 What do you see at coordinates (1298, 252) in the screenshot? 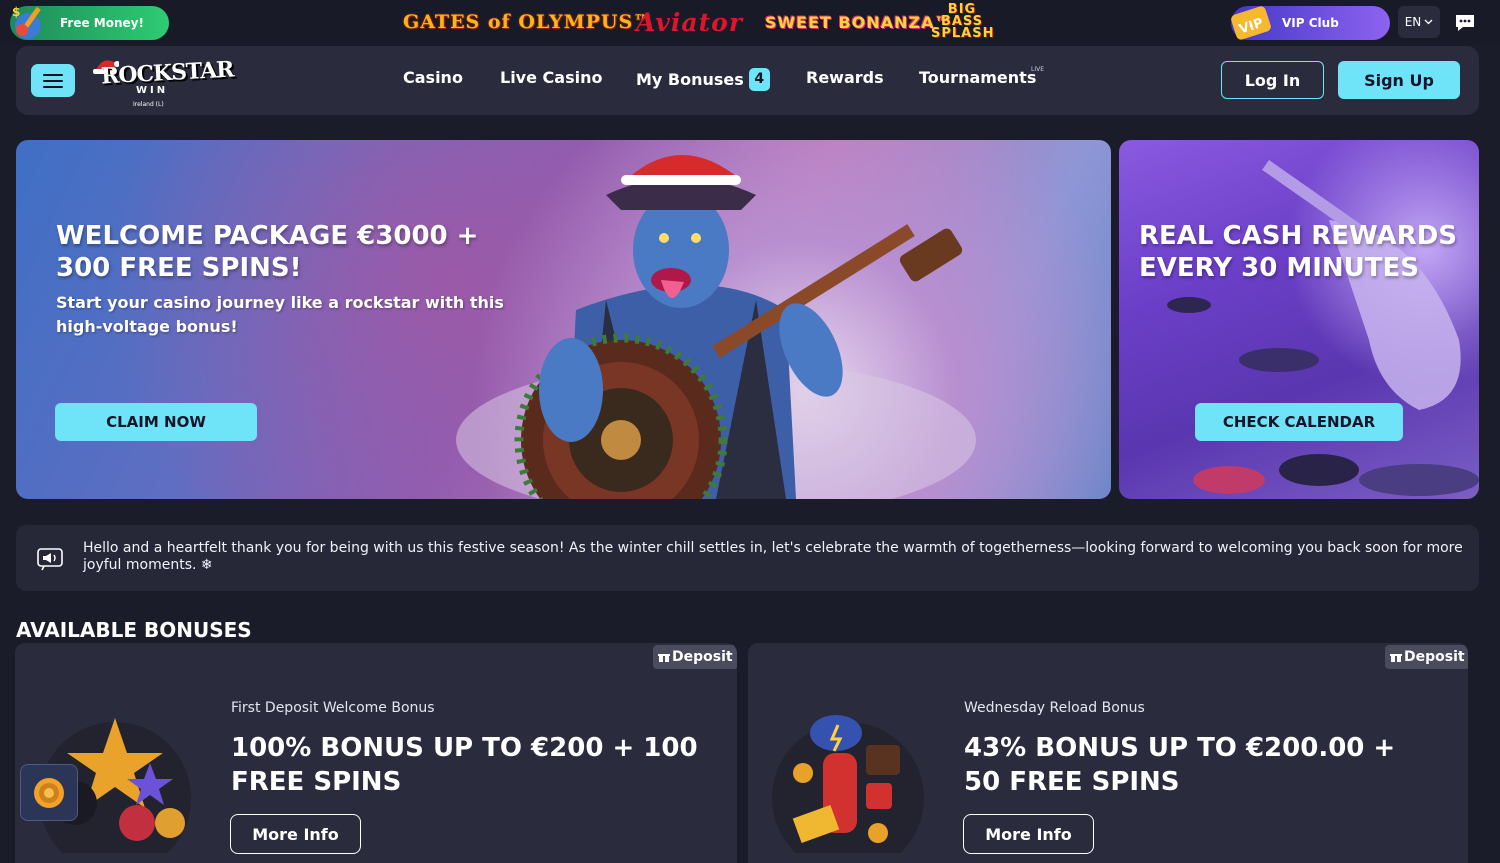
I see `cash-rewards-title: REAL CASH REWARDS EVERY 30 MINUTES` at bounding box center [1298, 252].